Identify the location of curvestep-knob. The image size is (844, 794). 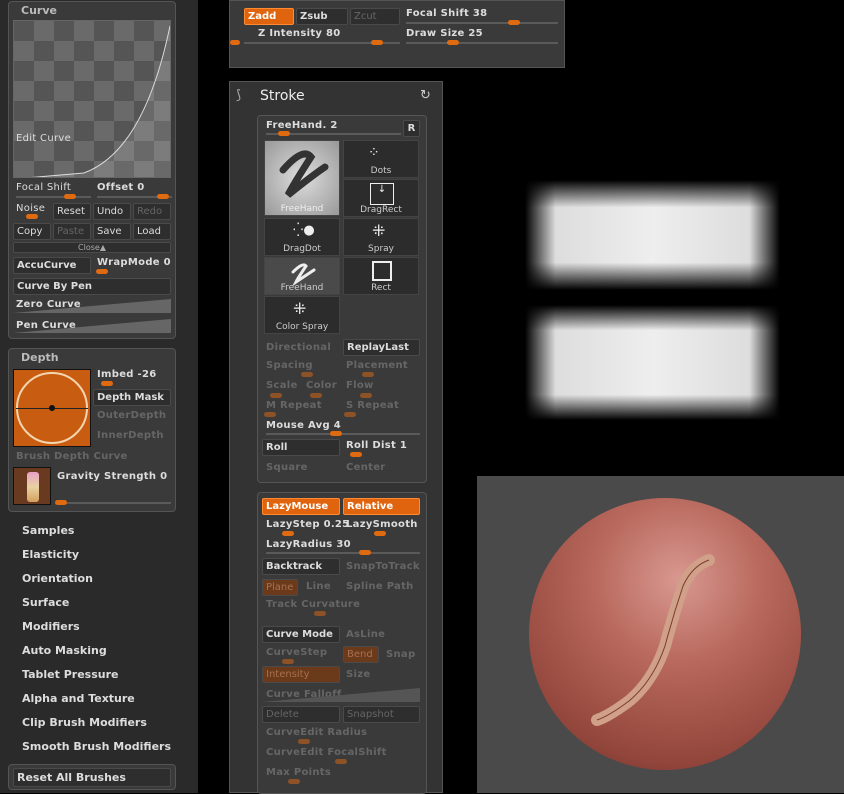
(288, 661).